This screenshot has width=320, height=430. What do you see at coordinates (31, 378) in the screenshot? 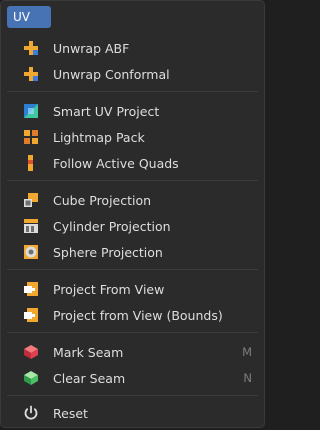
I see `clear-seam-icon` at bounding box center [31, 378].